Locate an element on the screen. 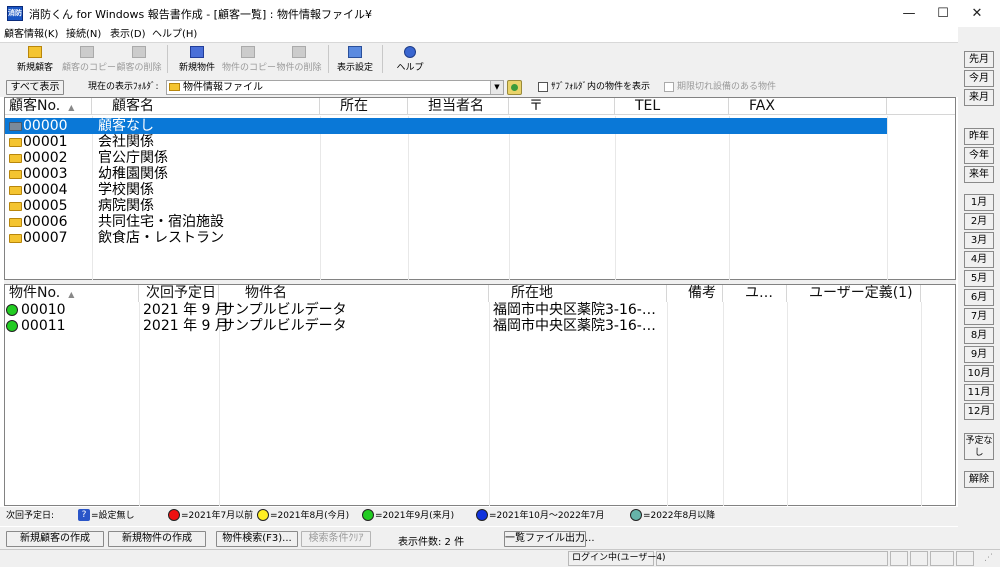 The height and width of the screenshot is (567, 1000). new-property-button: 新規物件の作成 is located at coordinates (157, 539).